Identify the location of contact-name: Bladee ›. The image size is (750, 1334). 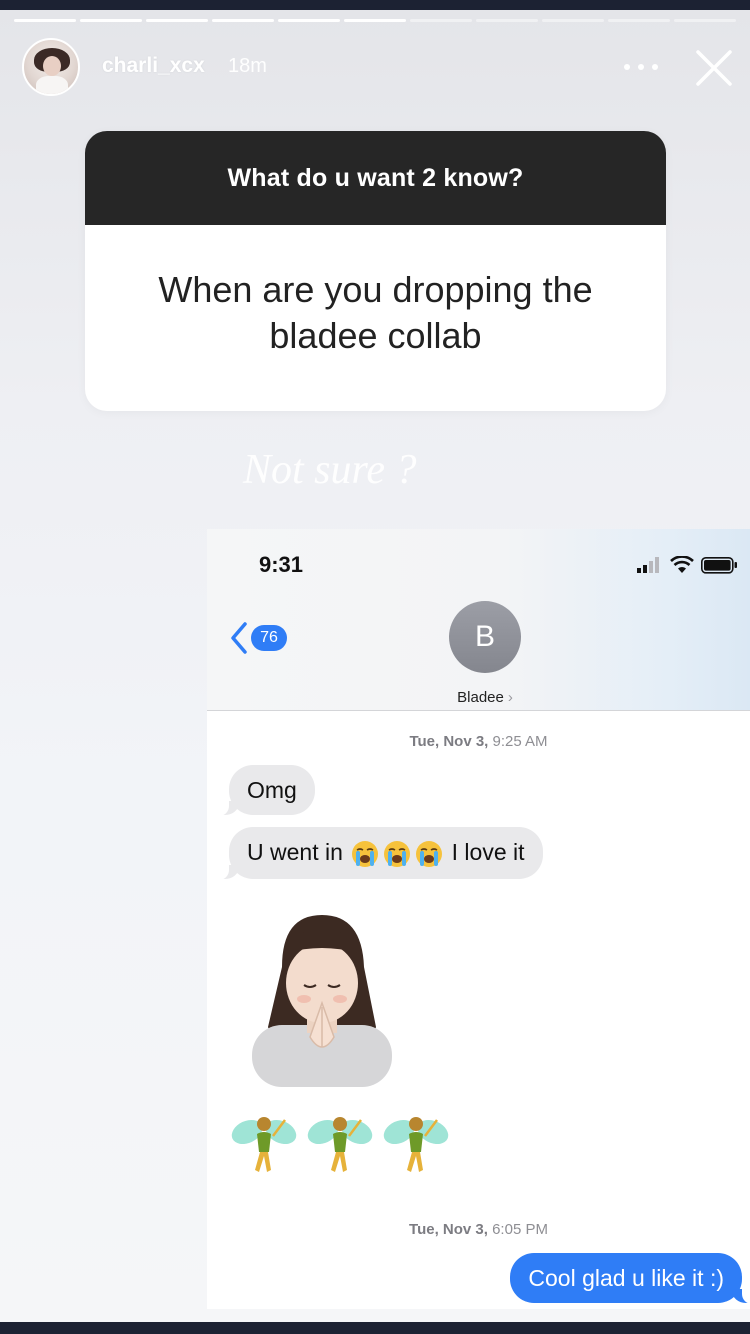
(478, 697).